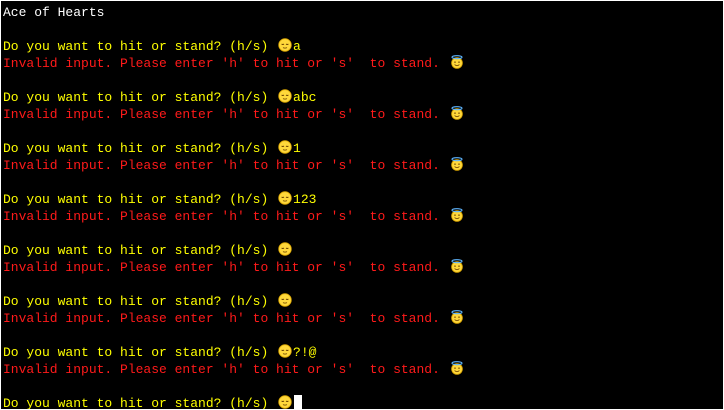 This screenshot has width=724, height=410. What do you see at coordinates (305, 352) in the screenshot?
I see `user-input: ?!@` at bounding box center [305, 352].